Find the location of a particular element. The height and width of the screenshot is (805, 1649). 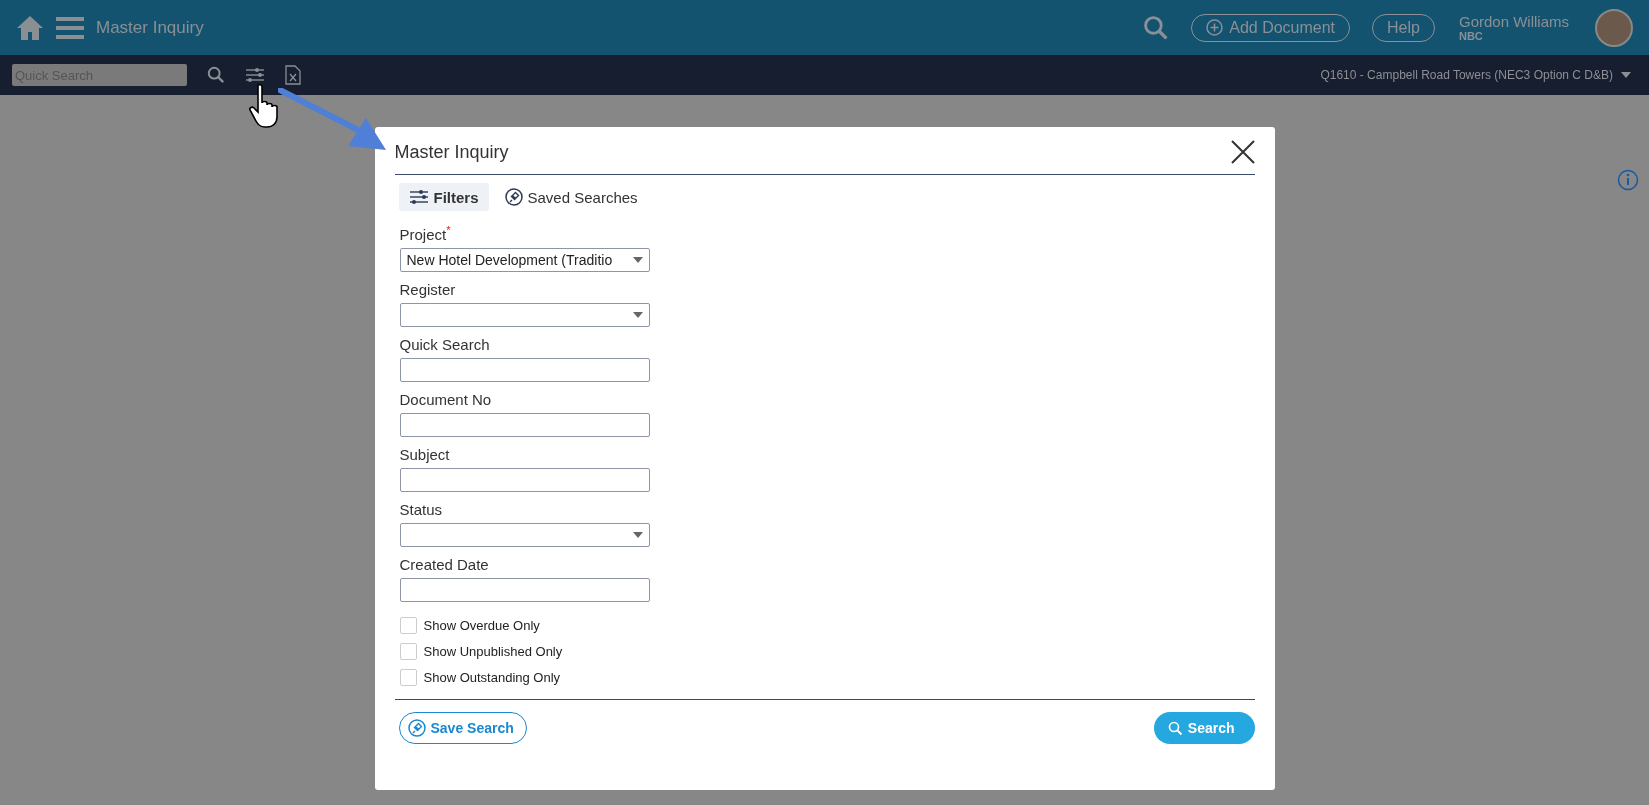

search-button: Search is located at coordinates (1204, 728).